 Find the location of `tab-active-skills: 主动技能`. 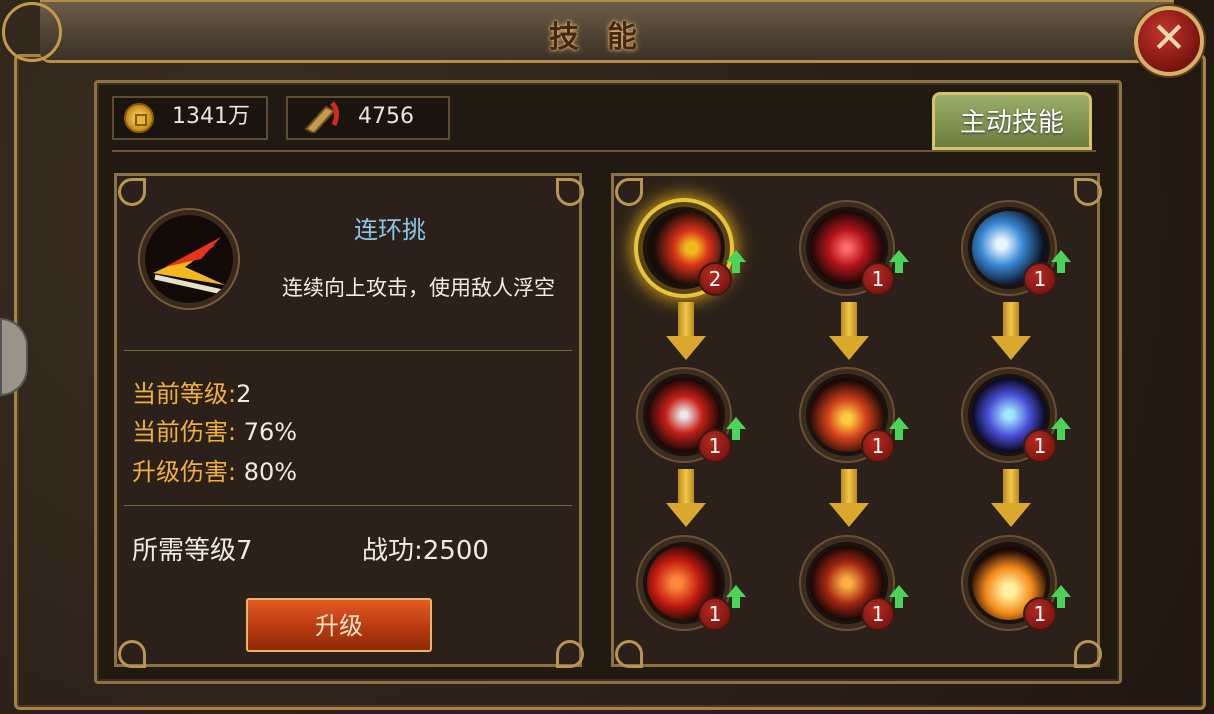

tab-active-skills: 主动技能 is located at coordinates (1012, 121).